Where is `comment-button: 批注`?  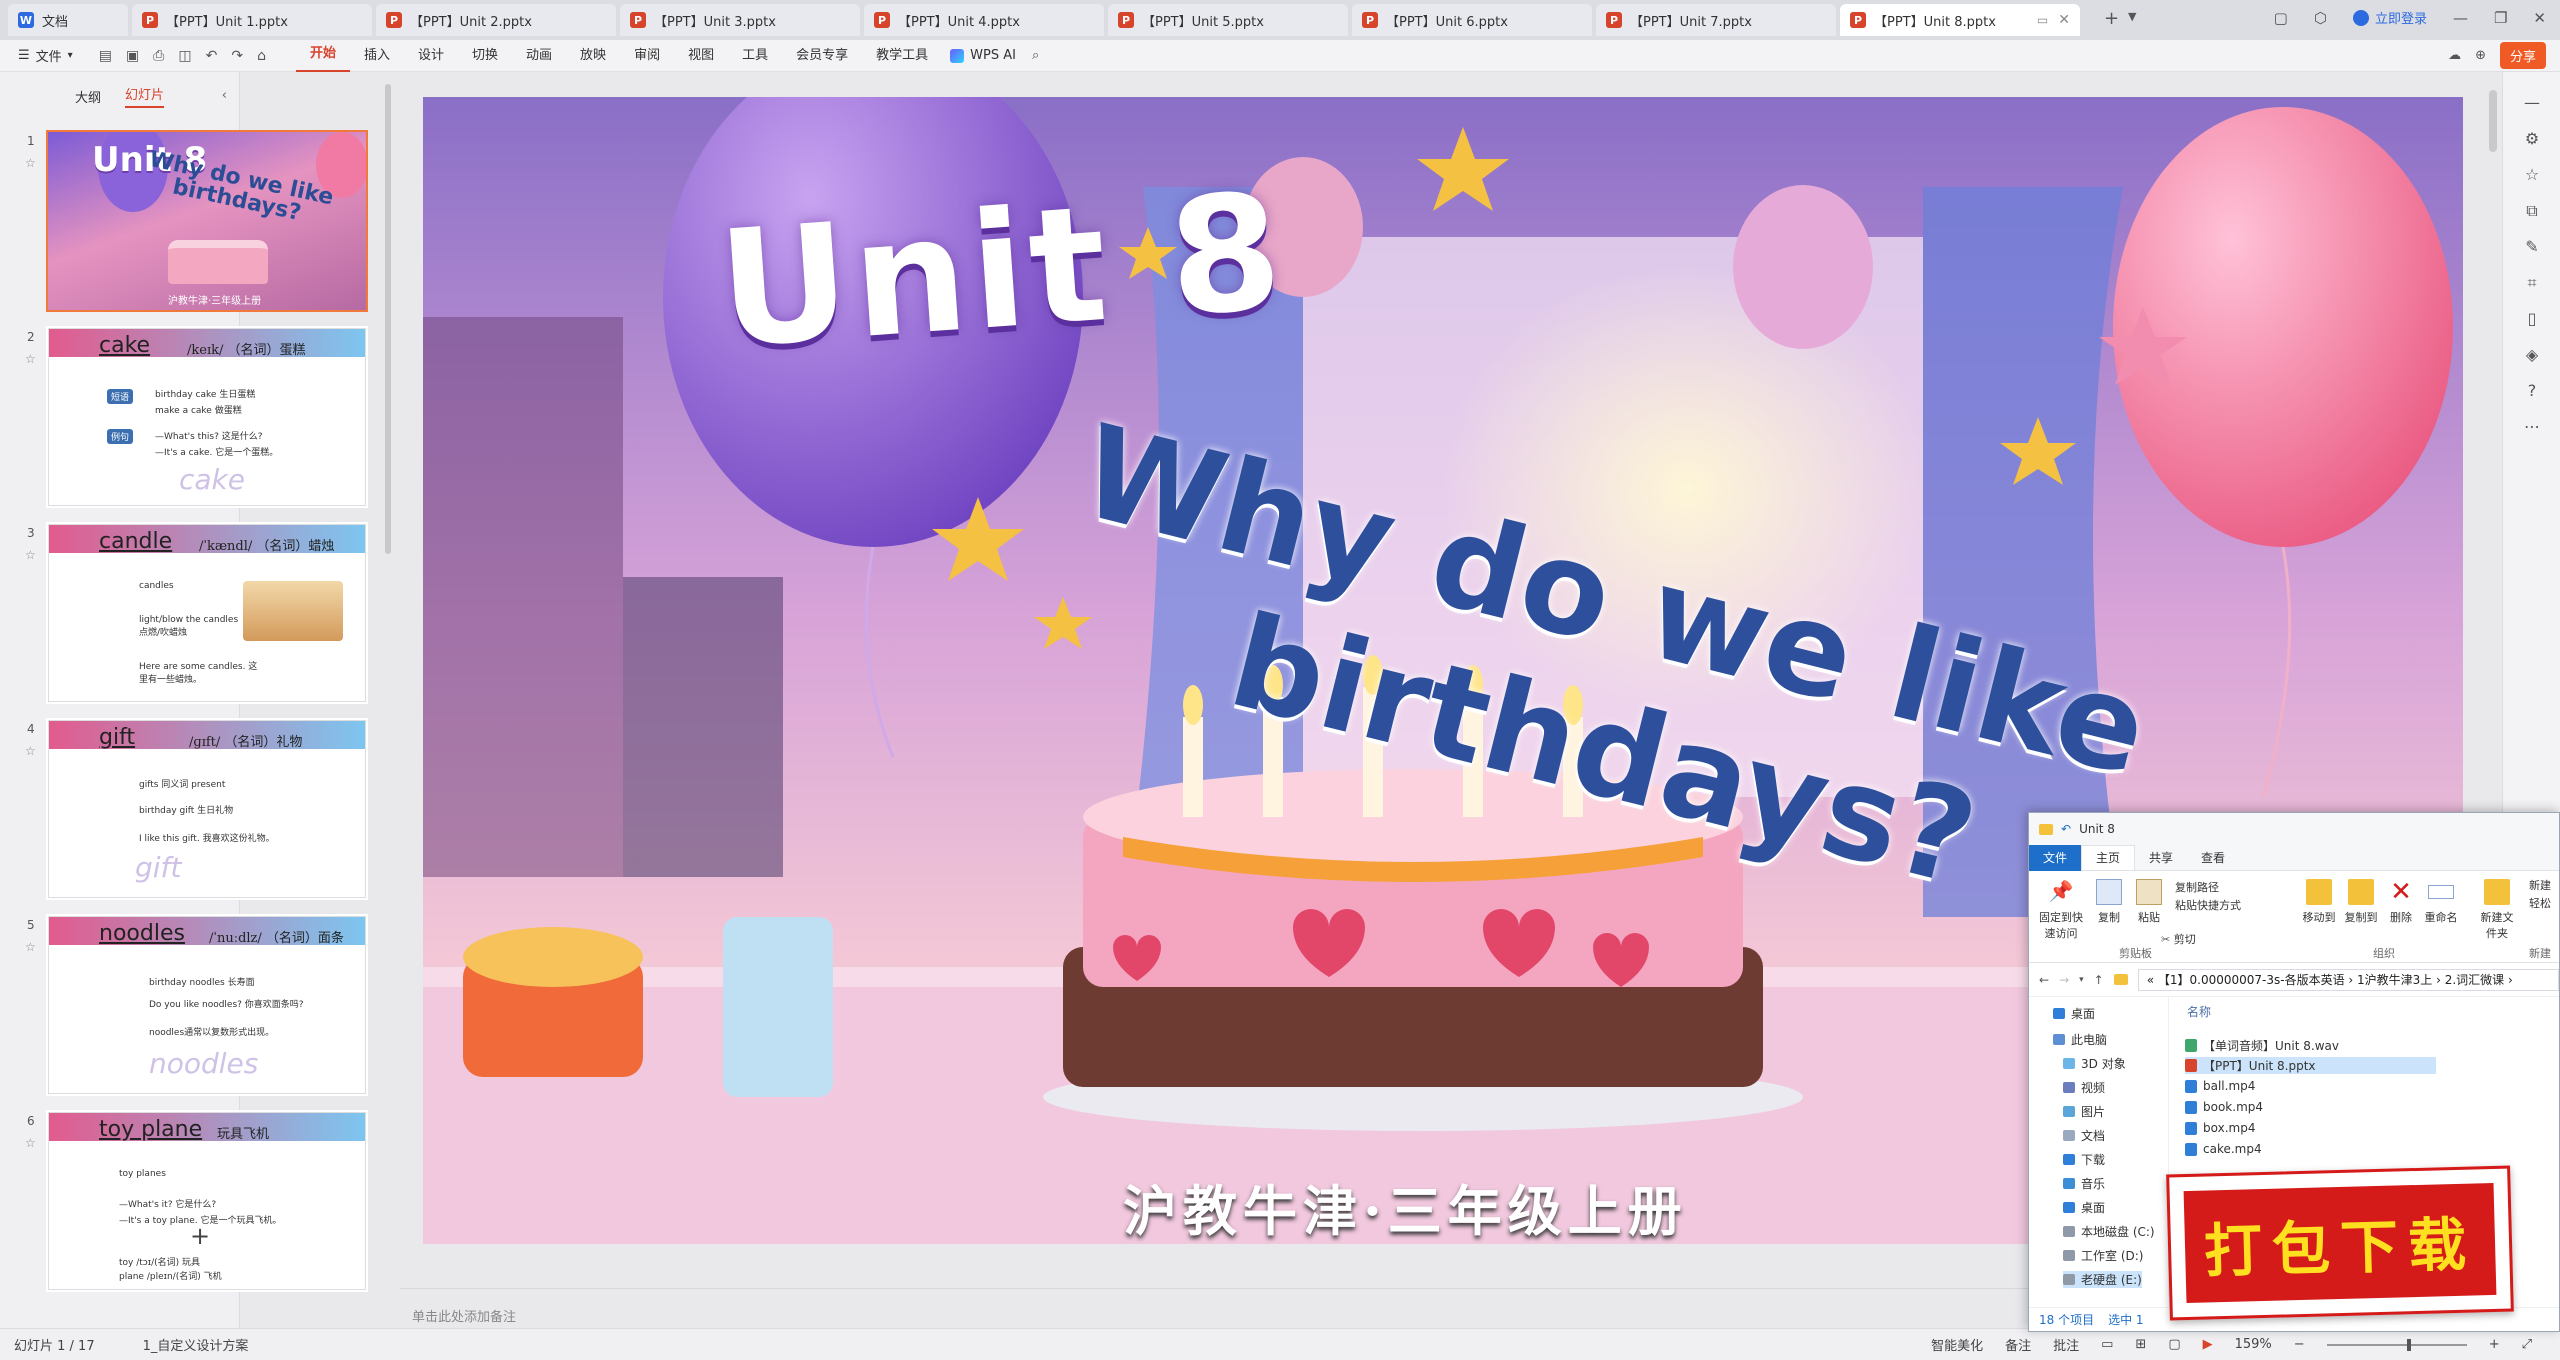 comment-button: 批注 is located at coordinates (2066, 1344).